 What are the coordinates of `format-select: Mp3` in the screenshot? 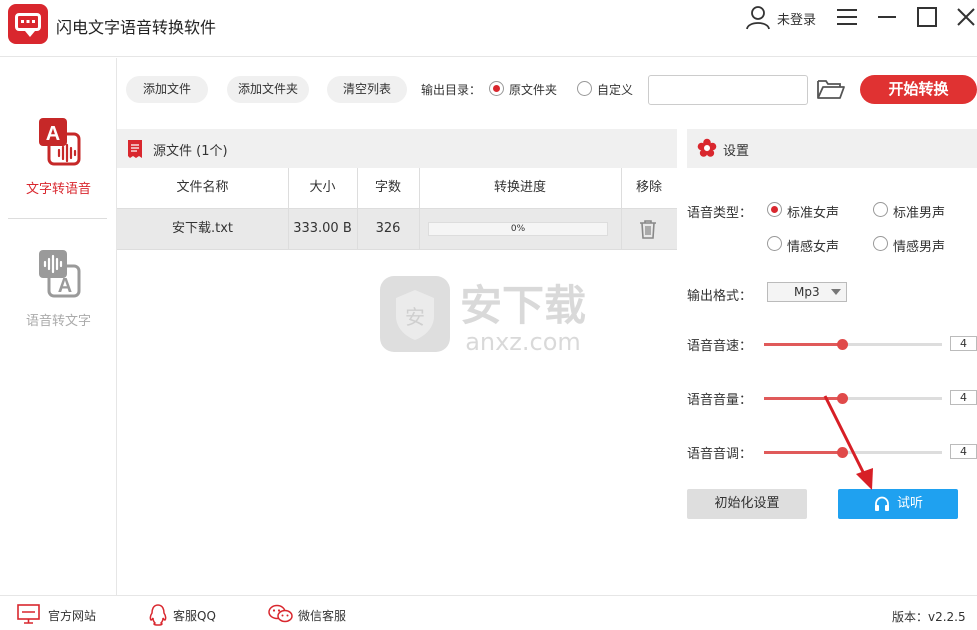 It's located at (807, 292).